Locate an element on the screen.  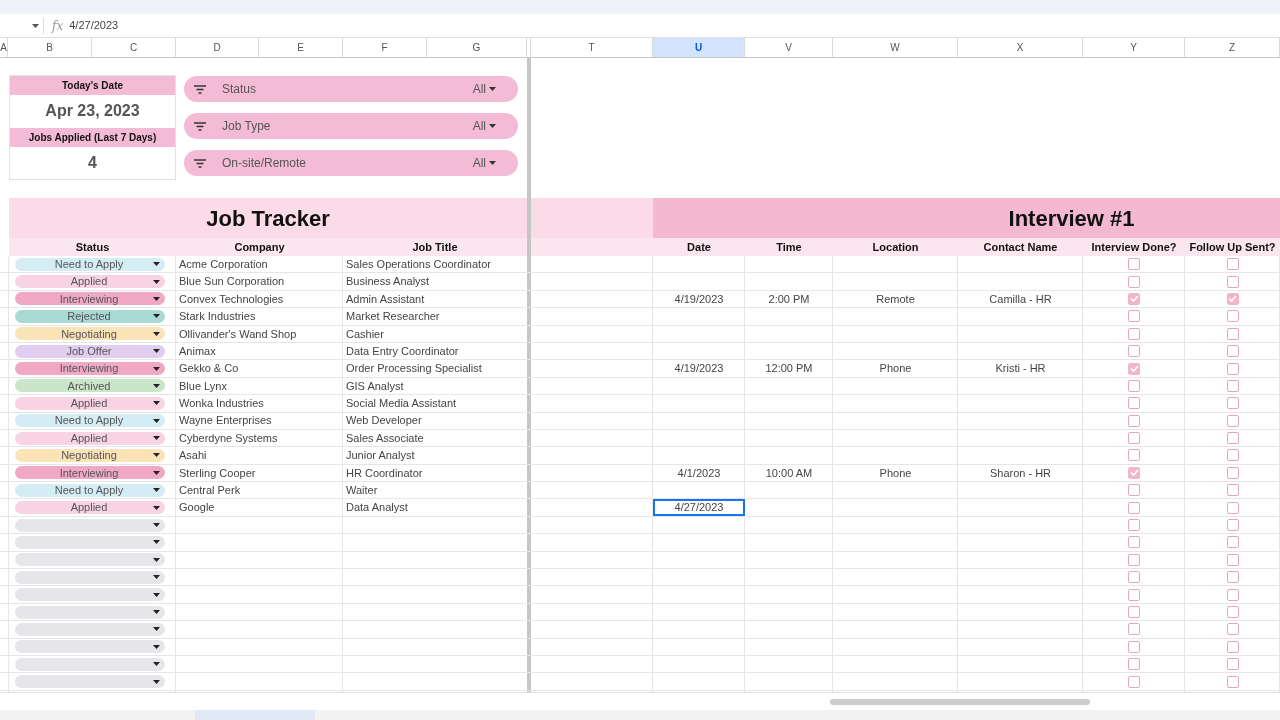
sheet-tab is located at coordinates (255, 715).